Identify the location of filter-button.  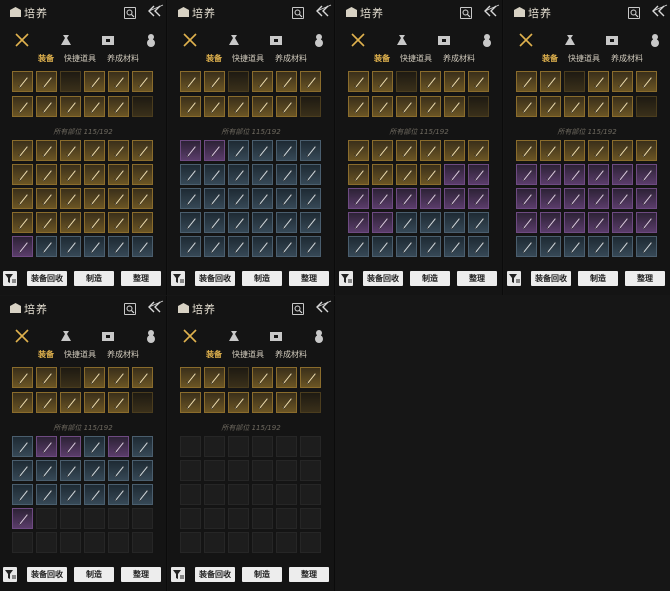
(346, 278).